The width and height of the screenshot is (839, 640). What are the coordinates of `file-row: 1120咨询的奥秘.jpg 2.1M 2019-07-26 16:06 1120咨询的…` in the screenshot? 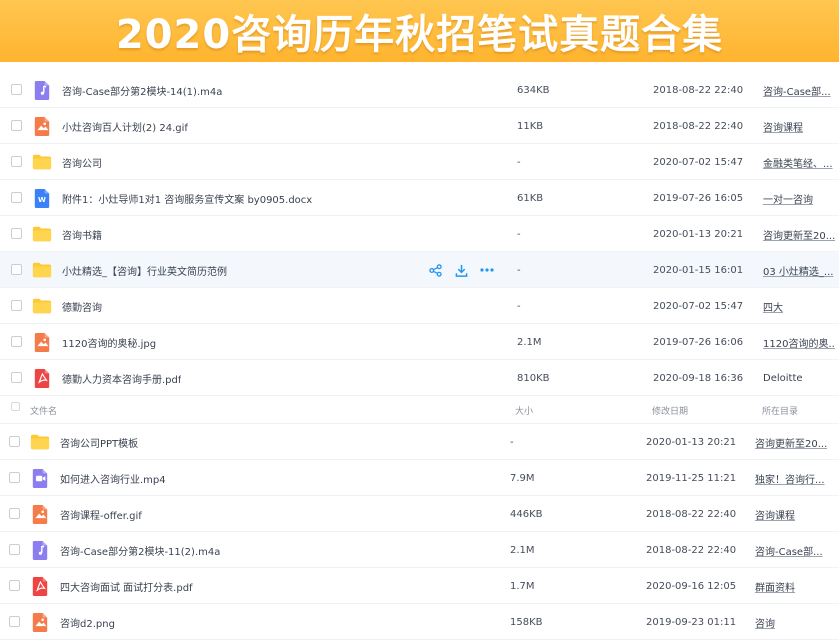 It's located at (419, 342).